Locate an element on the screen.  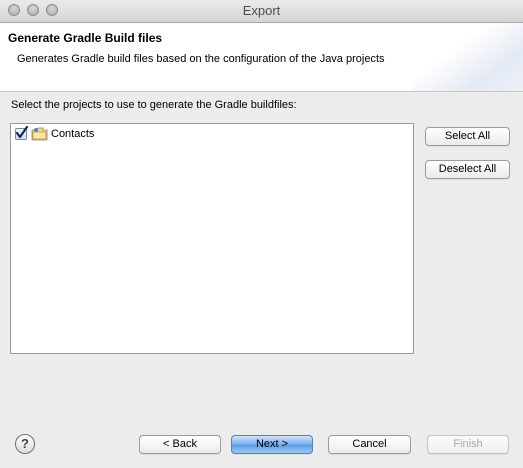
finish-button: Finish is located at coordinates (468, 444).